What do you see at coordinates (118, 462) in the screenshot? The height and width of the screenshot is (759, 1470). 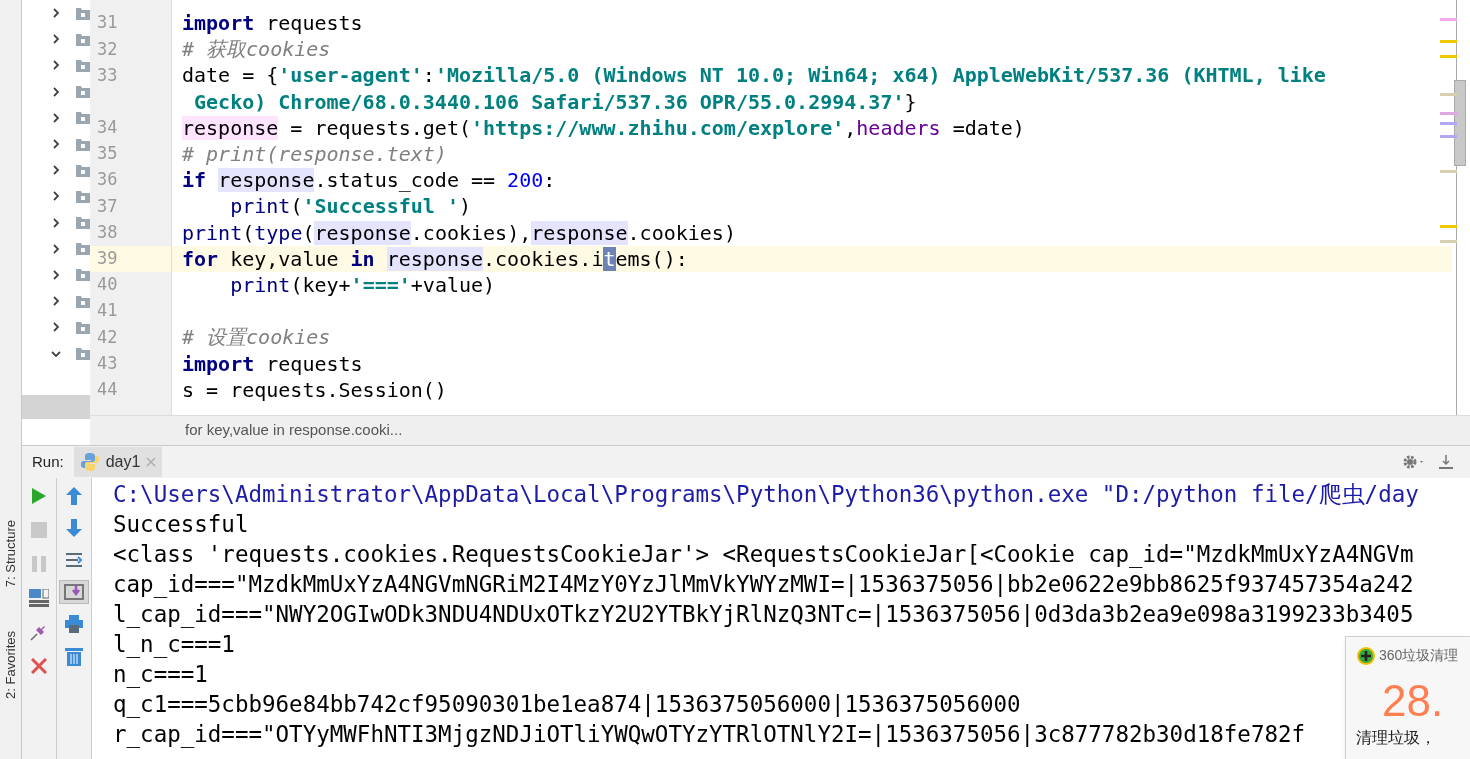 I see `run-tab: day1` at bounding box center [118, 462].